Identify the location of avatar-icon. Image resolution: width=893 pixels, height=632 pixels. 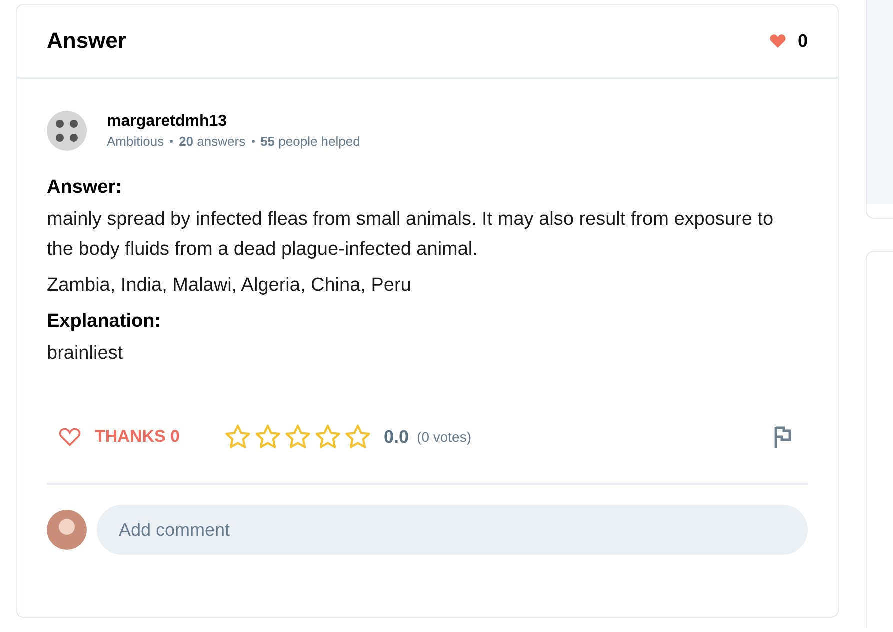
(67, 131).